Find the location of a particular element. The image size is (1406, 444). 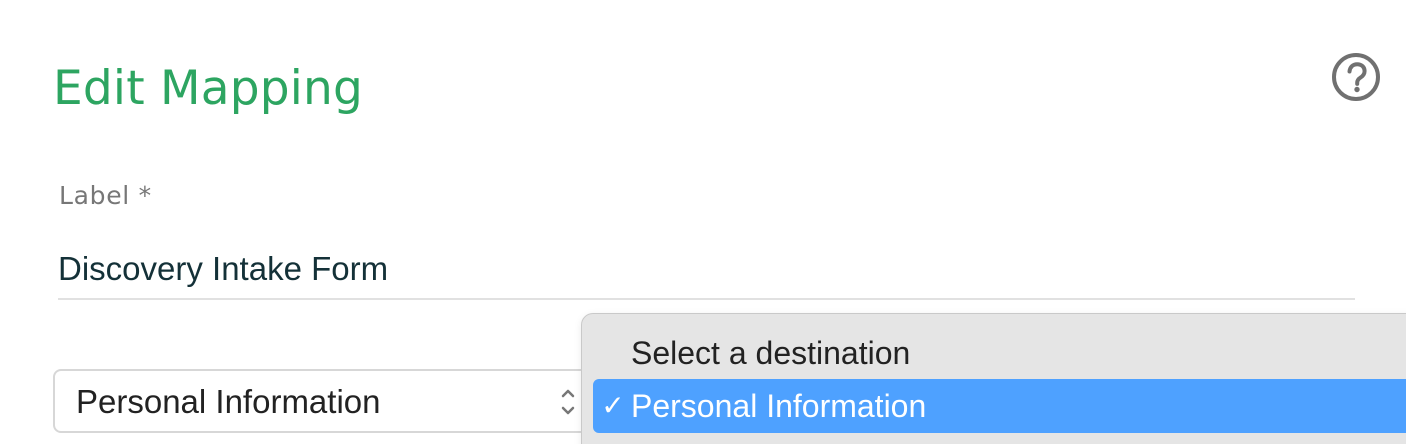

check-icon: ✓ is located at coordinates (613, 405).